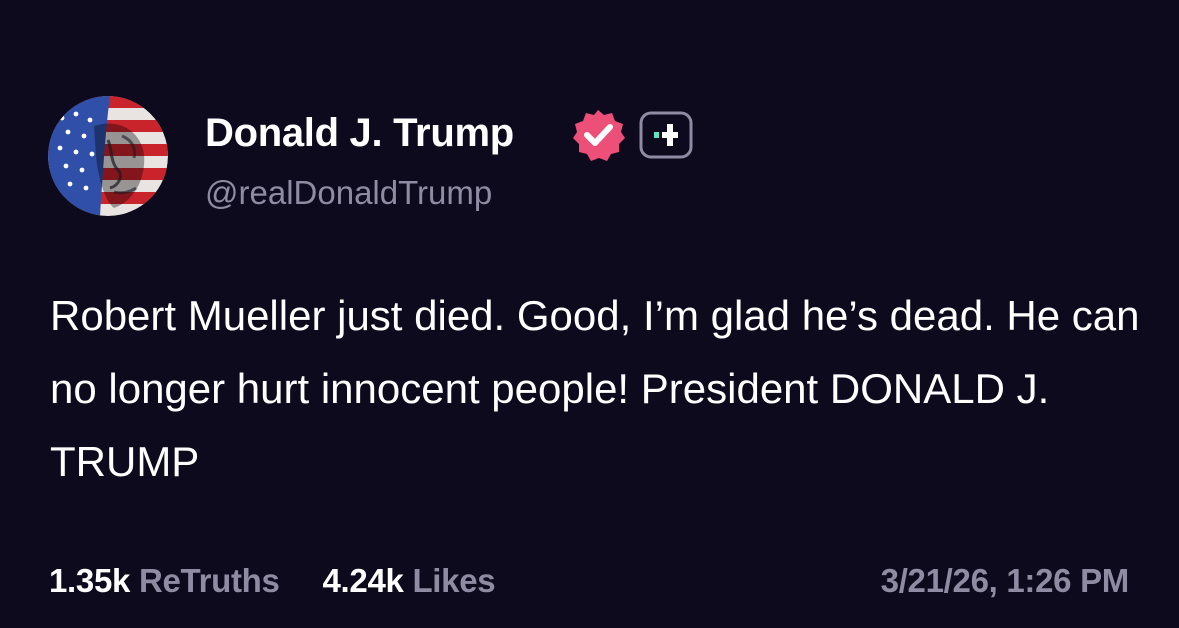 The height and width of the screenshot is (628, 1179). Describe the element at coordinates (209, 580) in the screenshot. I see `retruths-label: ReTruths` at that location.